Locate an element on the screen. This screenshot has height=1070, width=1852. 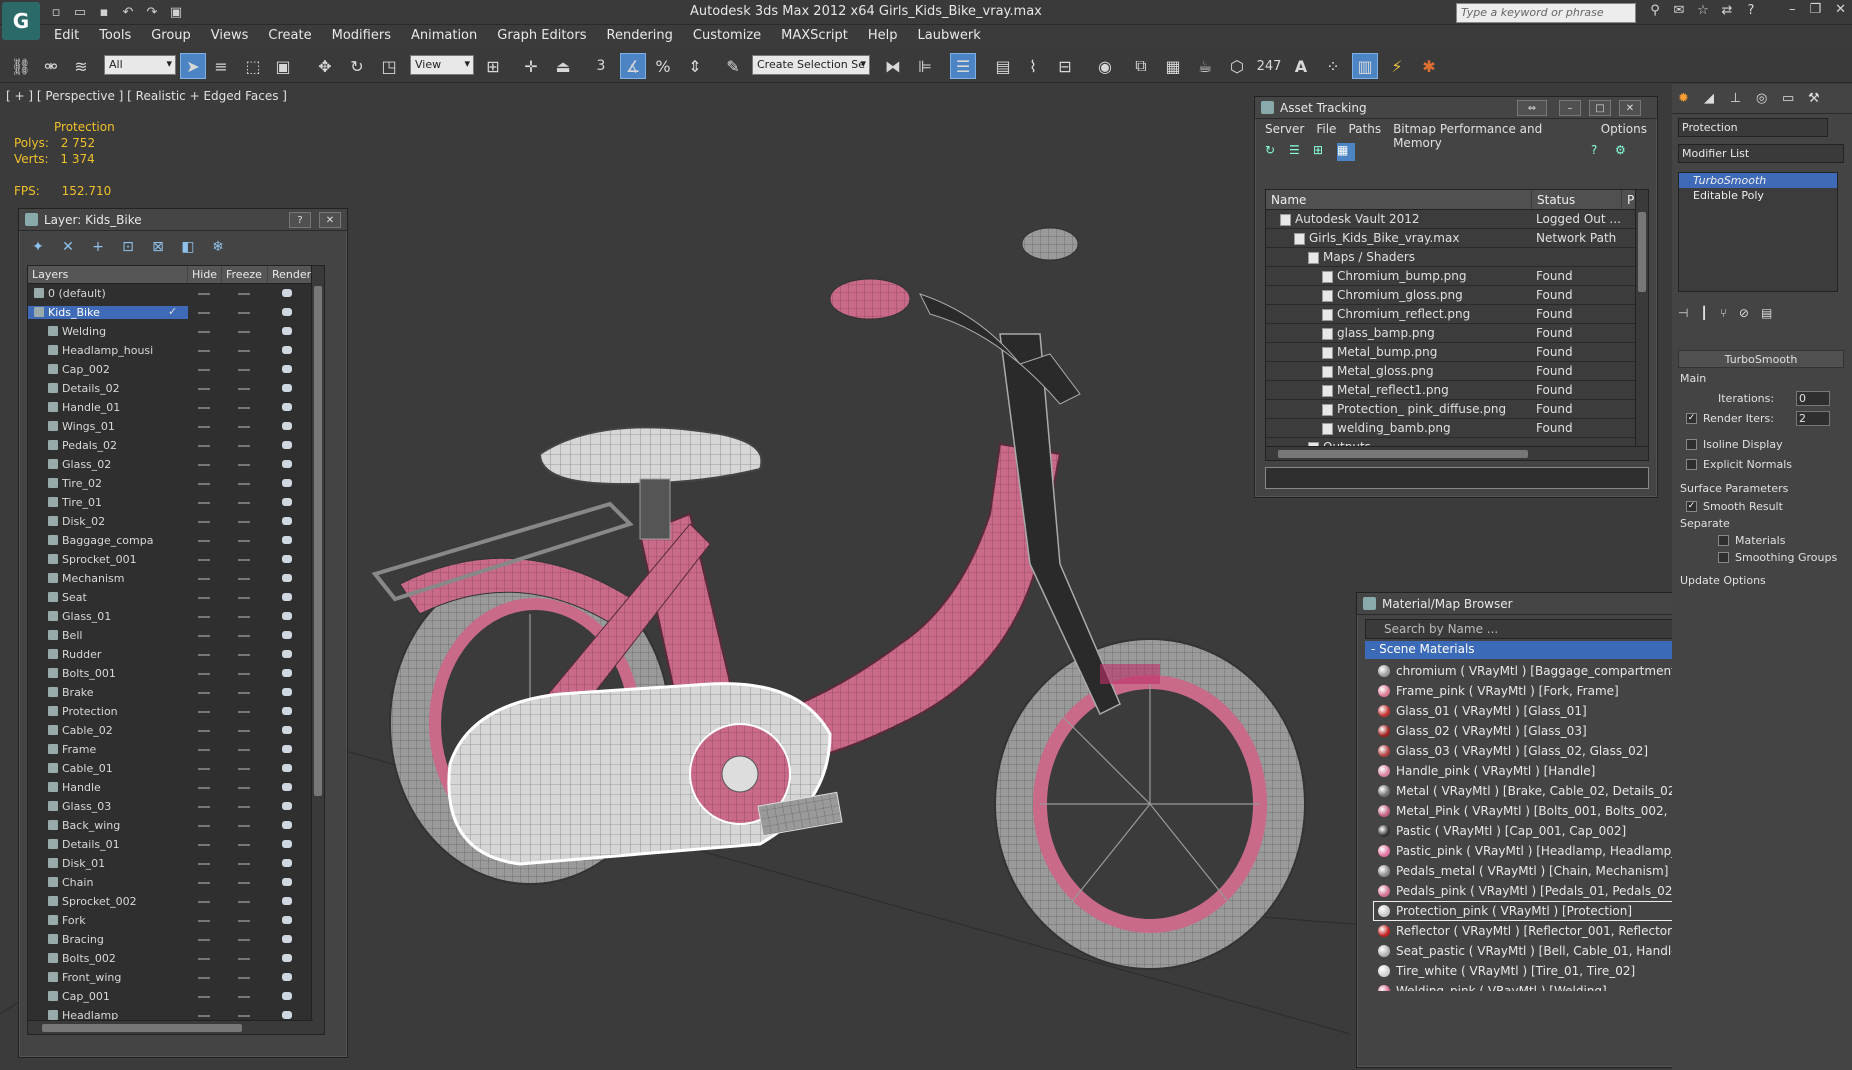
window-crossing-icon: ▣ is located at coordinates (283, 66).